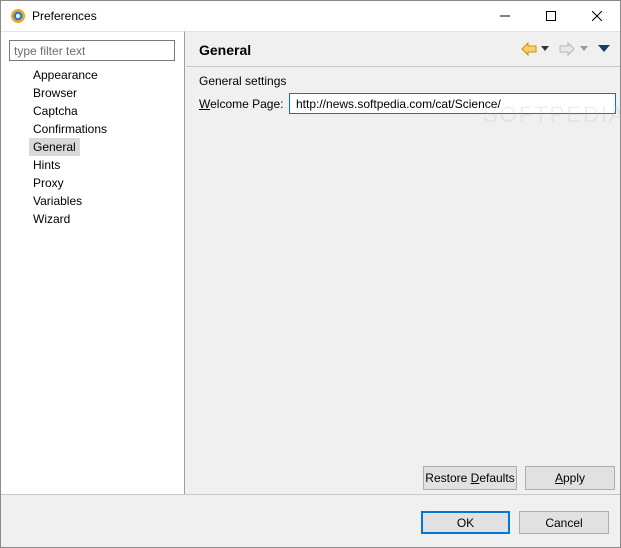  I want to click on tree-item-appearance: Appearance, so click(70, 75).